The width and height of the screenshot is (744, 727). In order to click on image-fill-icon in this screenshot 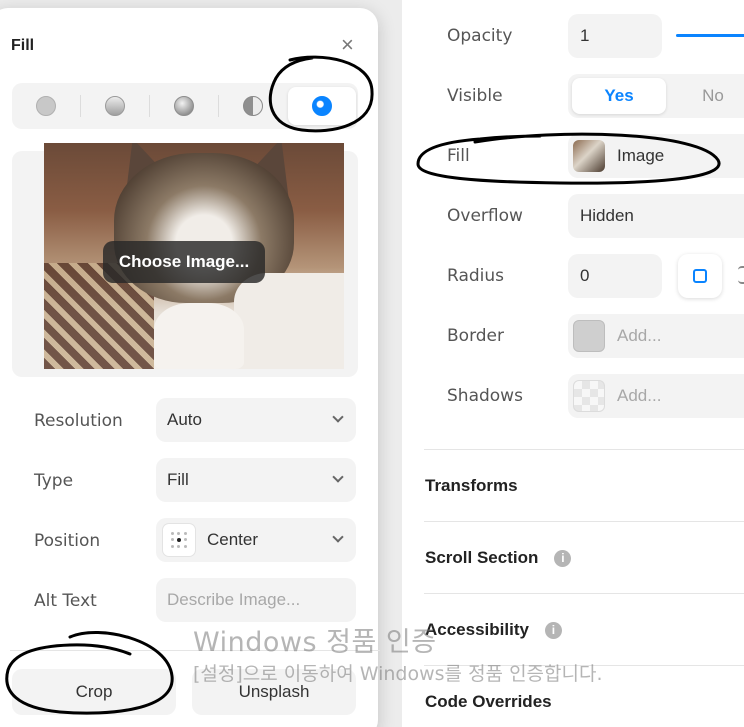, I will do `click(322, 106)`.